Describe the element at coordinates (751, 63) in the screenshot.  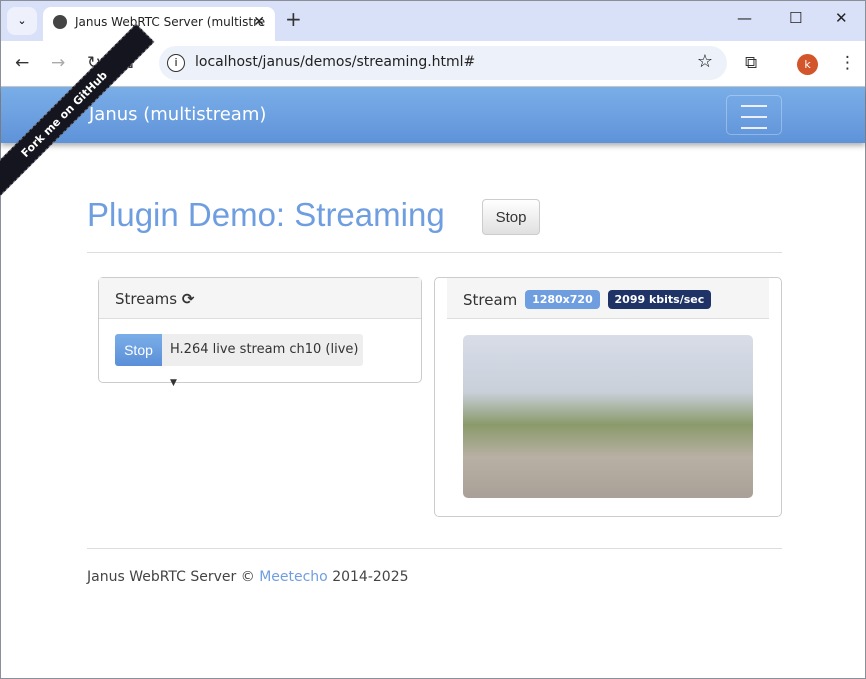
I see `extensions-icon: ⧉` at that location.